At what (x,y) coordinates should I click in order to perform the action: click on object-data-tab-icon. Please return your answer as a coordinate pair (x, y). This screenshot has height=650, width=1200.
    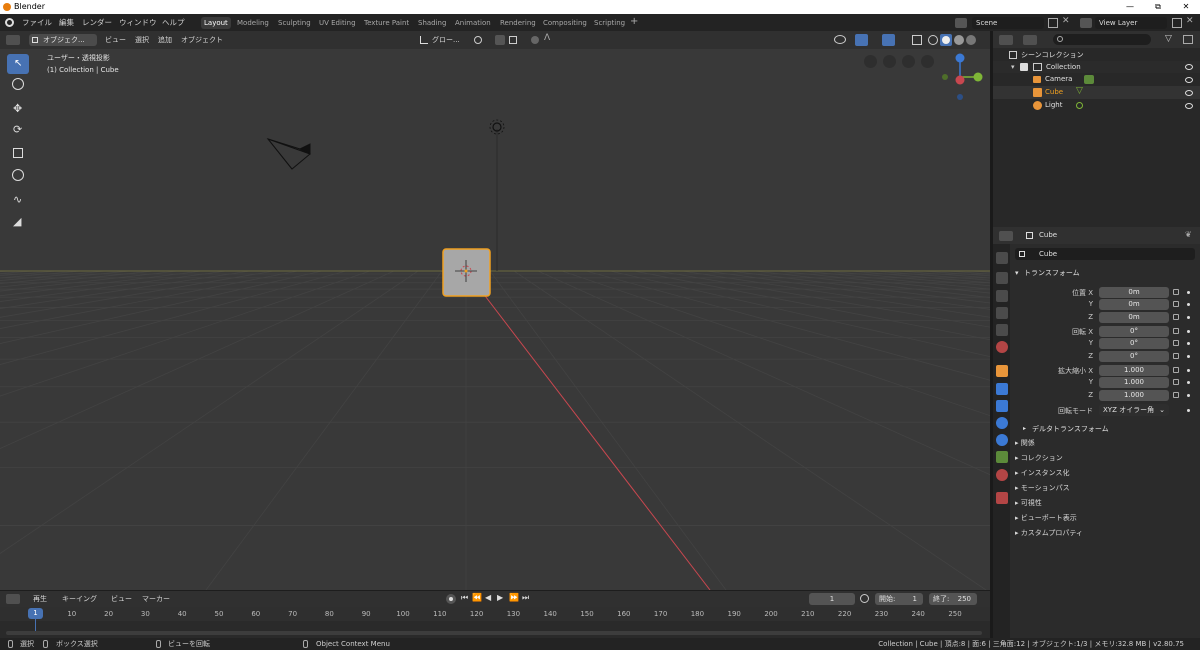
    Looking at the image, I should click on (1002, 457).